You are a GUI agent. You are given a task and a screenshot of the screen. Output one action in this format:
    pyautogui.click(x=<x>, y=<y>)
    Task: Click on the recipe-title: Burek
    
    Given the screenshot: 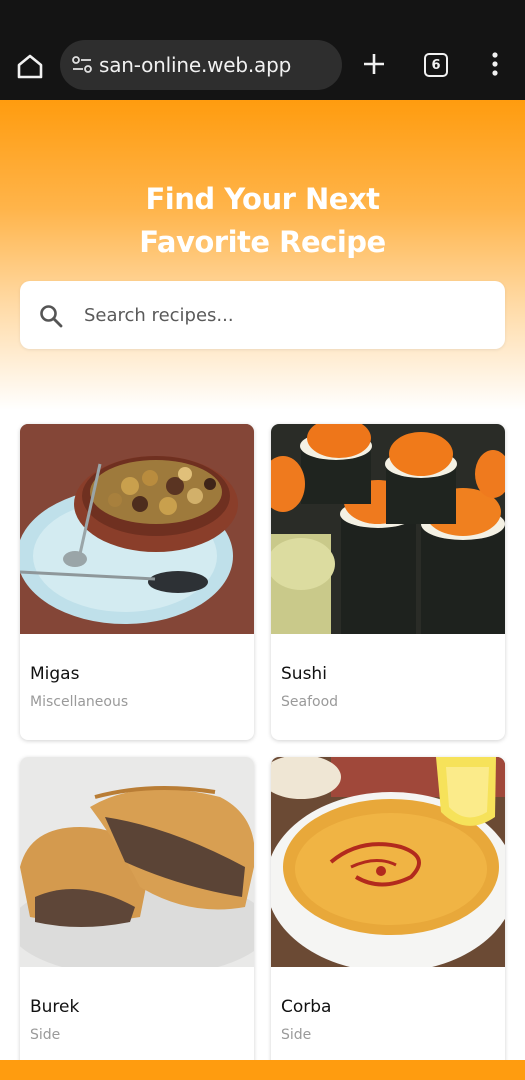 What is the action you would take?
    pyautogui.click(x=54, y=1007)
    